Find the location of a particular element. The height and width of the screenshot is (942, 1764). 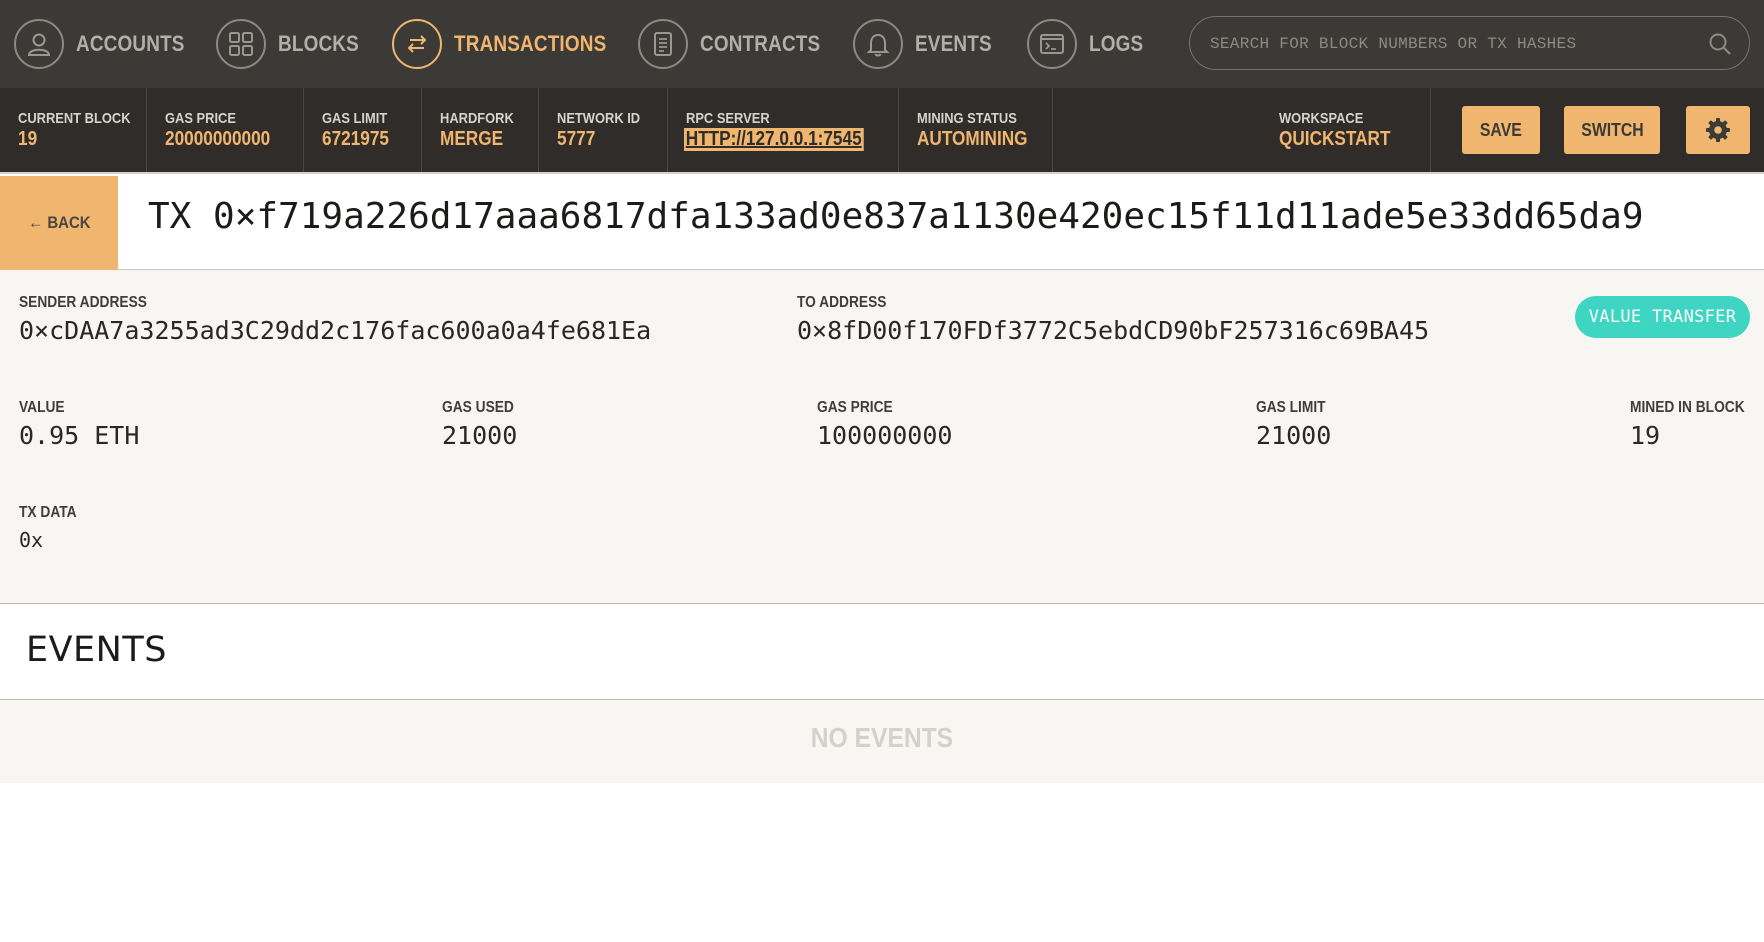

to-address-label: TO ADDRESS is located at coordinates (842, 302).